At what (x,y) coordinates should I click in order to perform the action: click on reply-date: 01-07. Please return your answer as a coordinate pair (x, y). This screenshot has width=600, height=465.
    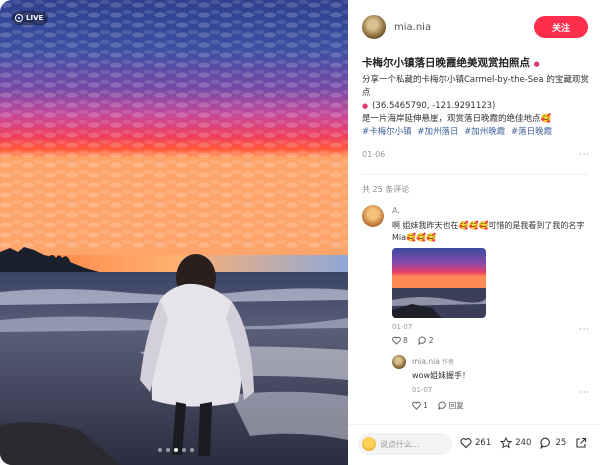
    Looking at the image, I should click on (422, 390).